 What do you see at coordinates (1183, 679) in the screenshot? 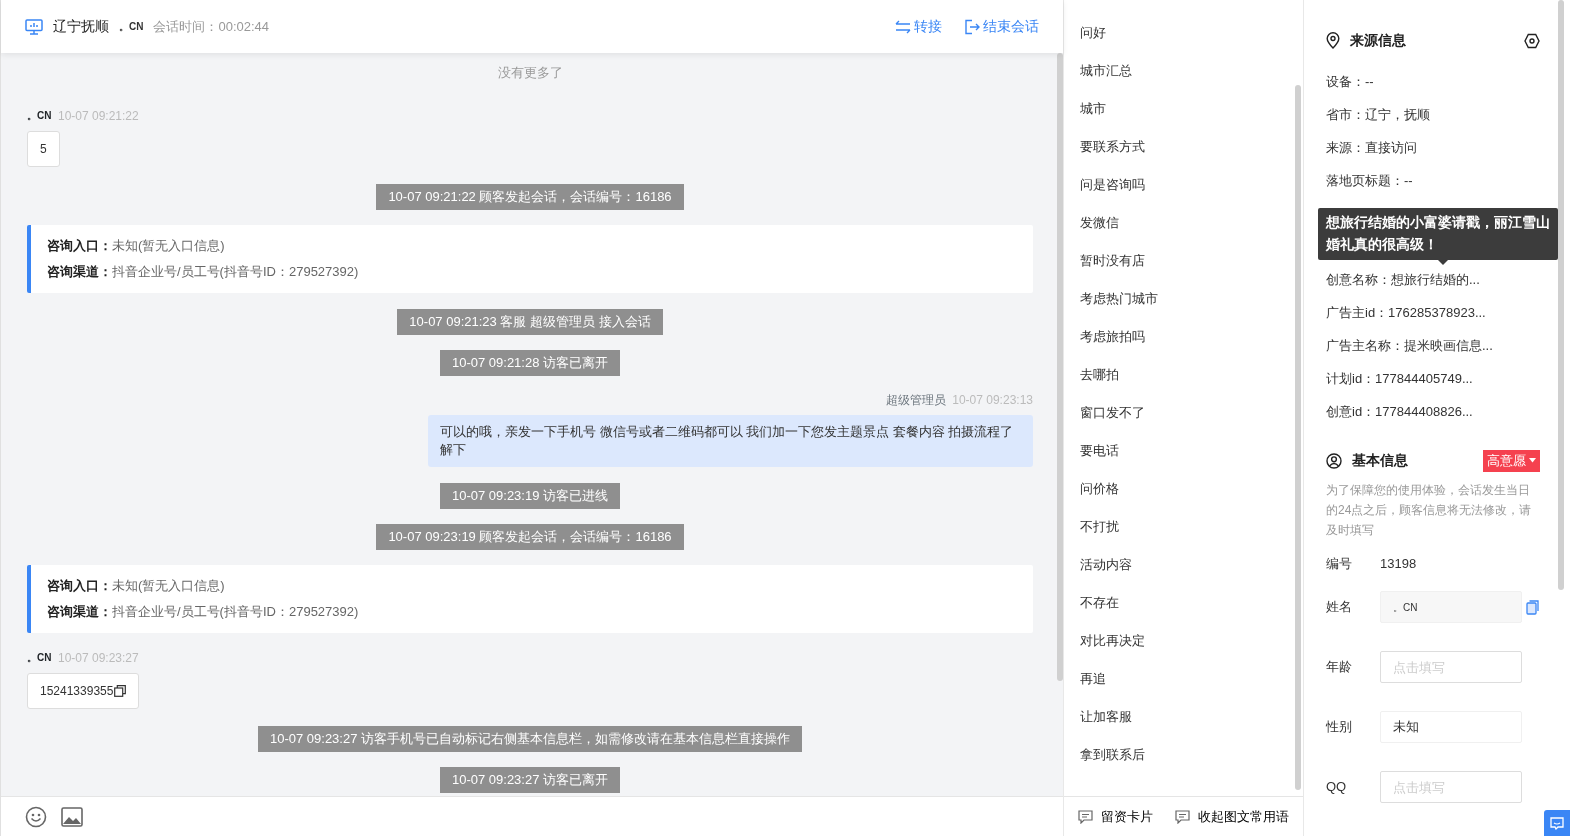
I see `phrase-item: 再追` at bounding box center [1183, 679].